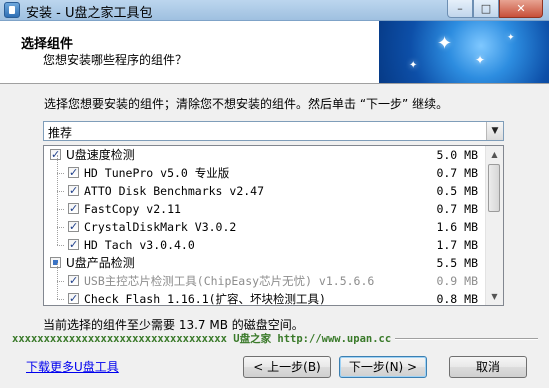 The height and width of the screenshot is (388, 549). Describe the element at coordinates (457, 245) in the screenshot. I see `component-size: 1.7 MB` at that location.